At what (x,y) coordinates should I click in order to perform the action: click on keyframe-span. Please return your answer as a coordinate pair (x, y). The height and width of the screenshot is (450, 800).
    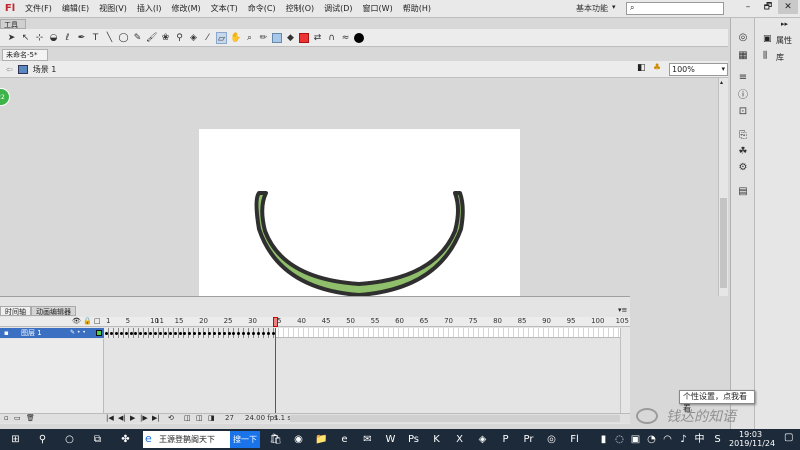
    Looking at the image, I should click on (190, 333).